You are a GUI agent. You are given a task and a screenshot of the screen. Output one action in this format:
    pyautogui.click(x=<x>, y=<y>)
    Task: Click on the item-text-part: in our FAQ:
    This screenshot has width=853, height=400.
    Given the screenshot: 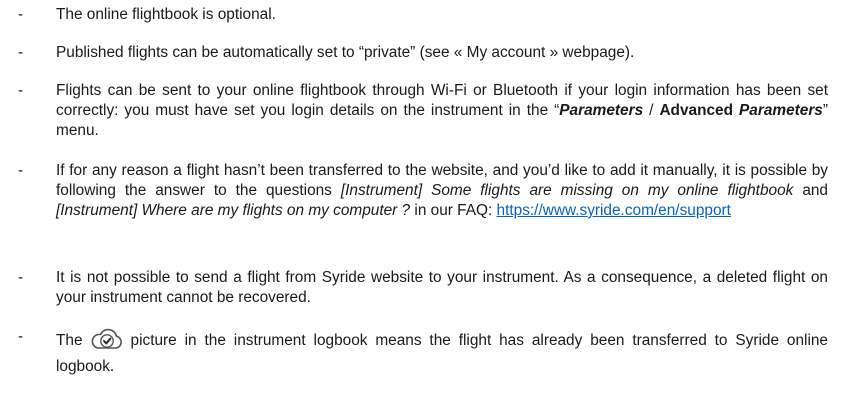 What is the action you would take?
    pyautogui.click(x=453, y=210)
    